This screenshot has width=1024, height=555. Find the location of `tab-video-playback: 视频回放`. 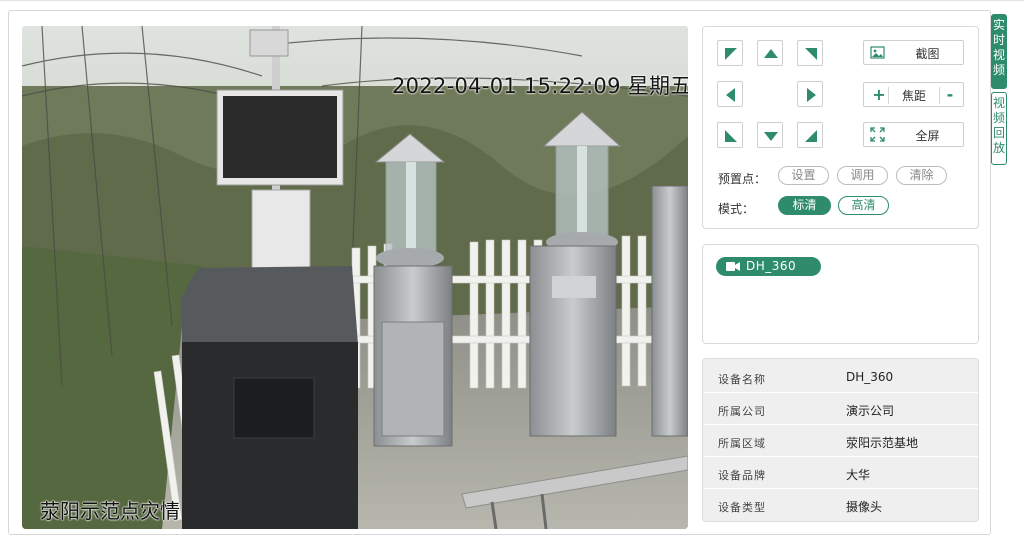

tab-video-playback: 视频回放 is located at coordinates (999, 128).